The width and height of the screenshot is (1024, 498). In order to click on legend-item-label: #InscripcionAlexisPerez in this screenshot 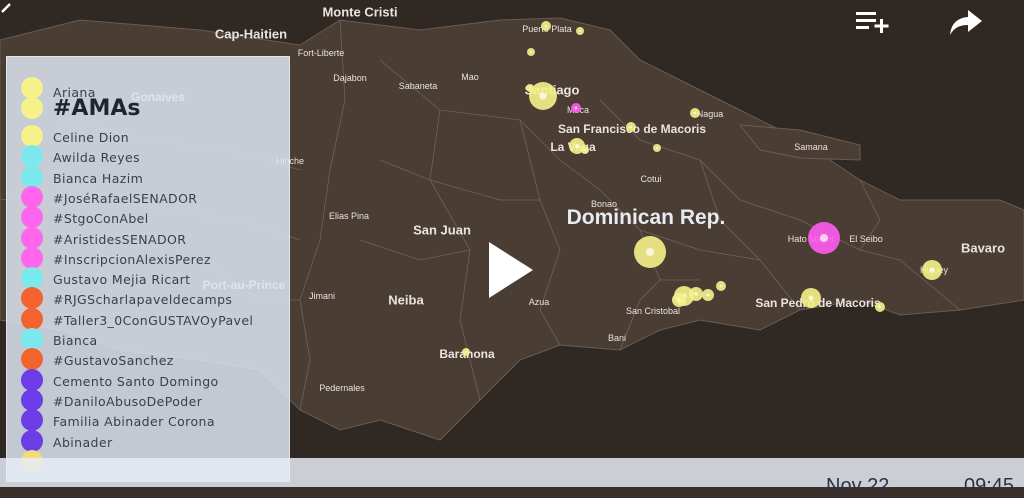, I will do `click(132, 259)`.